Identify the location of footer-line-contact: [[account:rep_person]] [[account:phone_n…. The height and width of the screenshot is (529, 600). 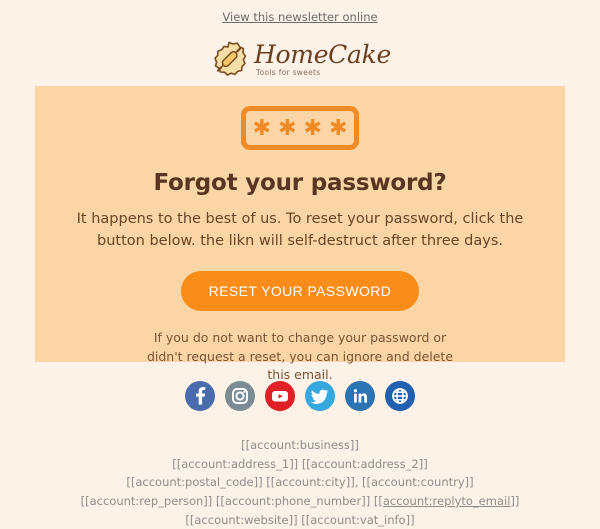
(300, 501).